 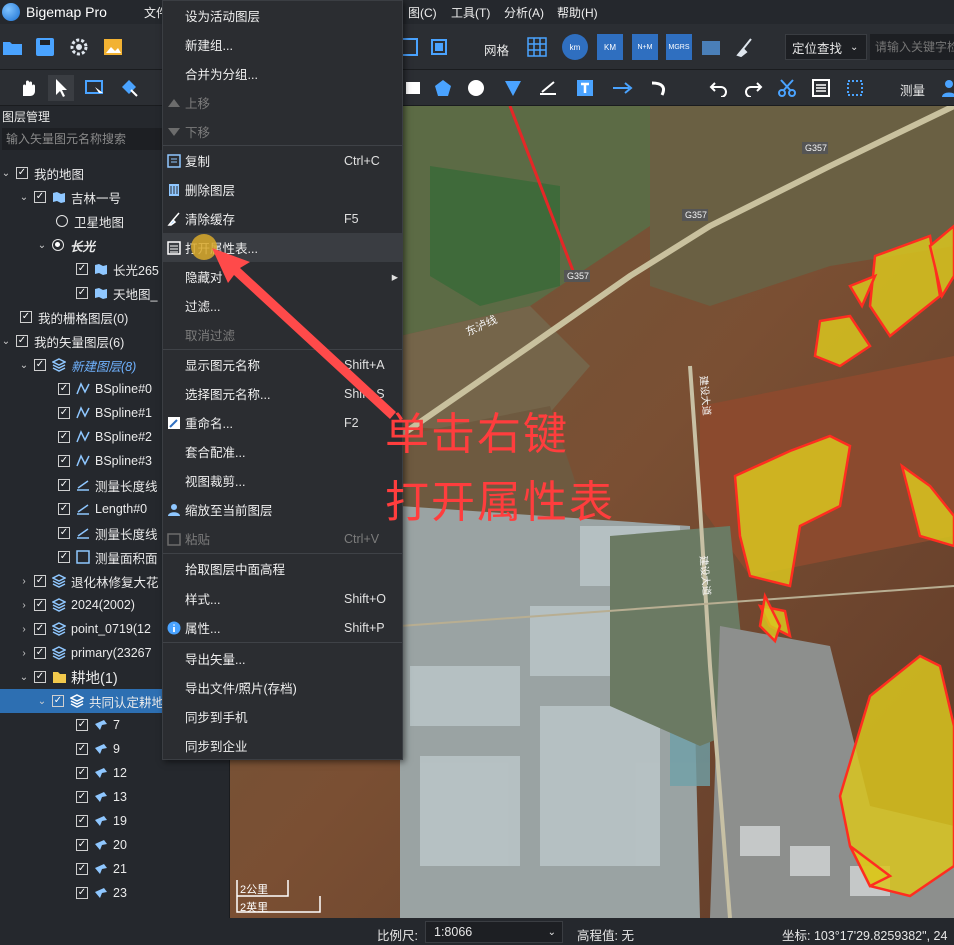 I want to click on click-indicator, so click(x=204, y=247).